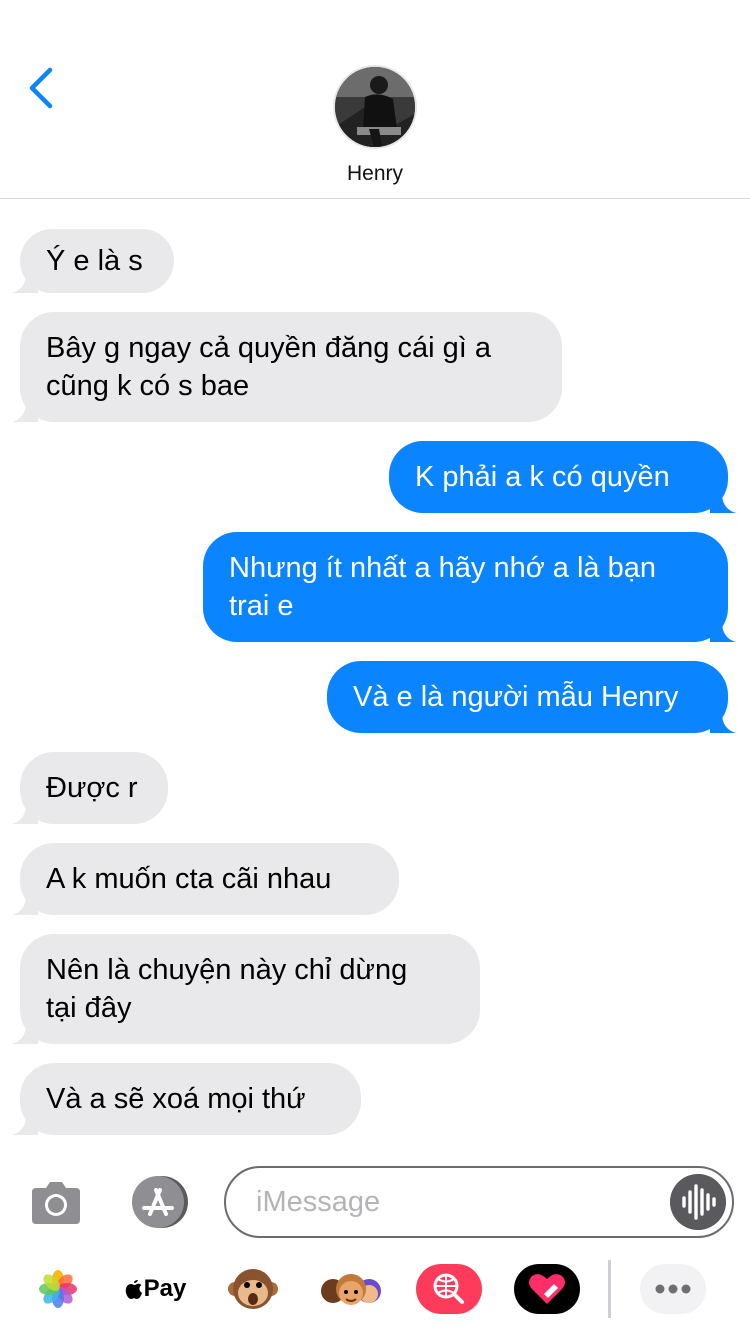 This screenshot has width=750, height=1334. What do you see at coordinates (158, 1202) in the screenshot?
I see `app-store-icon` at bounding box center [158, 1202].